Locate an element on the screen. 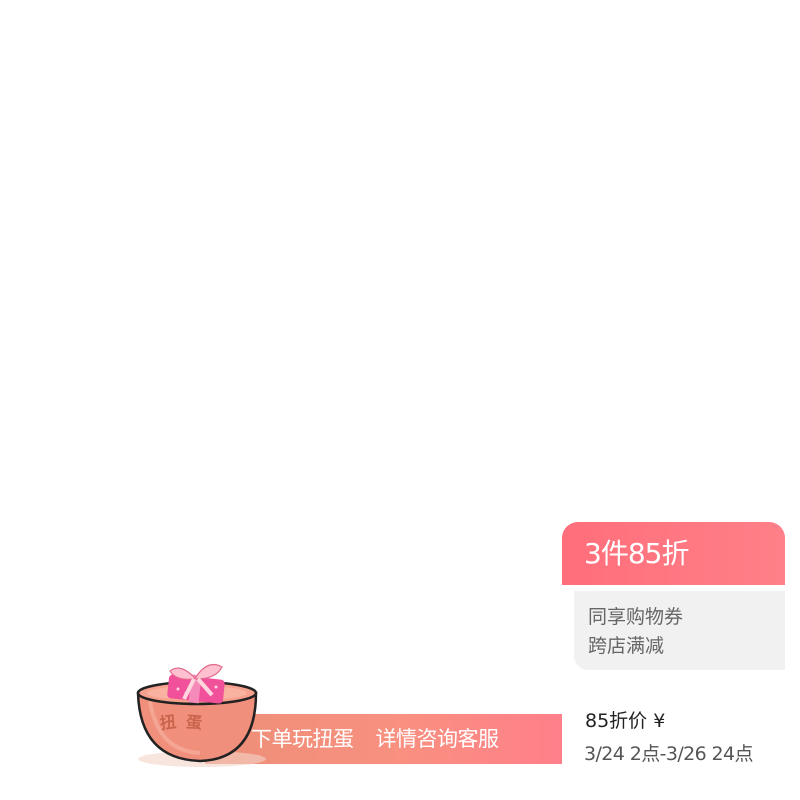 This screenshot has height=800, width=800. gacha-banner-text: 下单玩扭蛋 详情咨询客服 is located at coordinates (403, 739).